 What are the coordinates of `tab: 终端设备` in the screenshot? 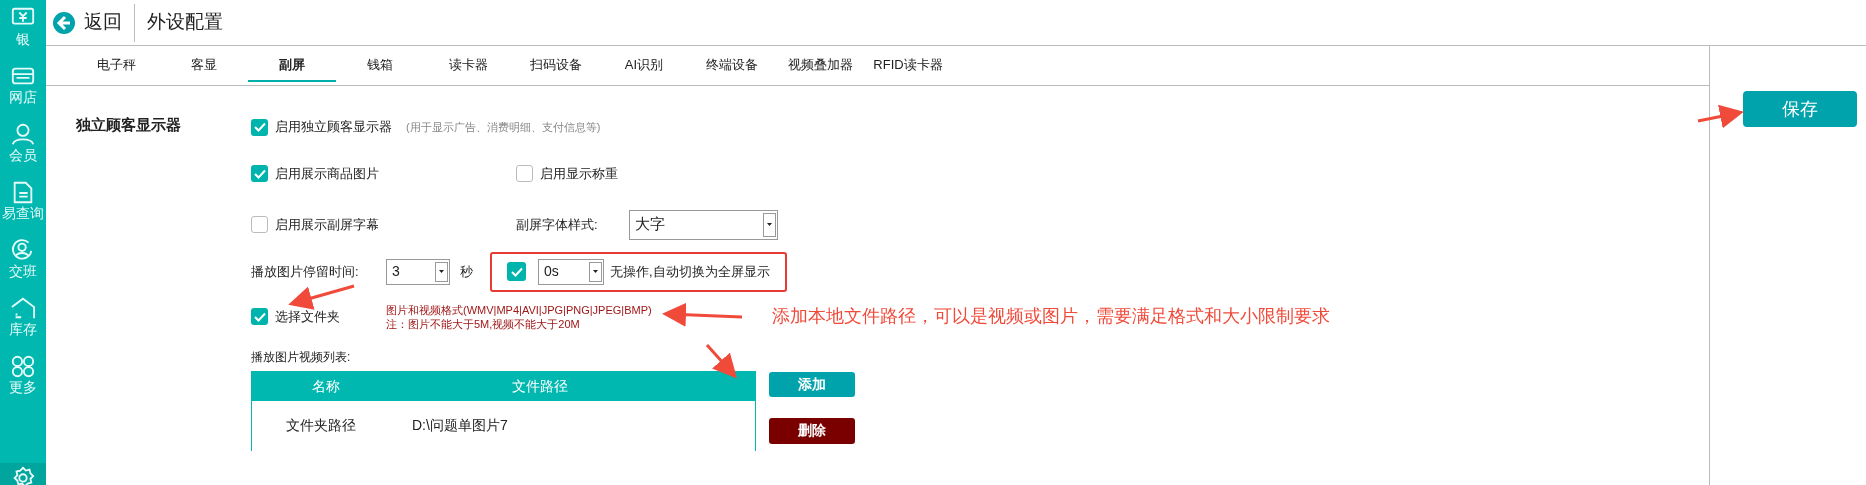 It's located at (732, 65).